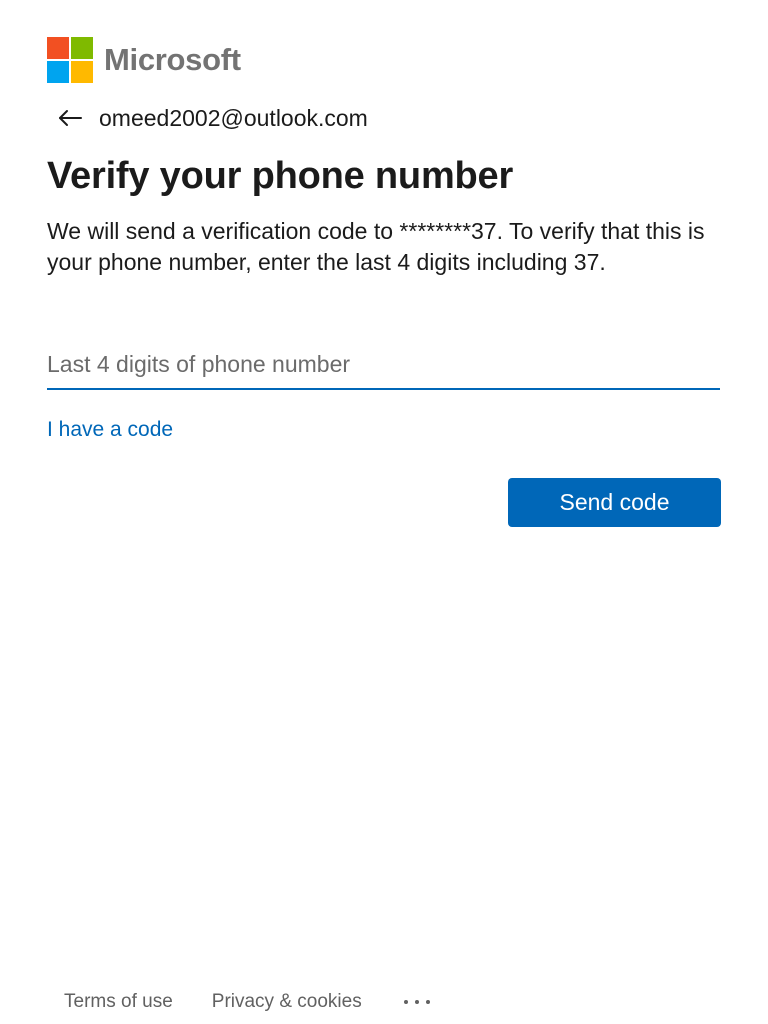 Image resolution: width=768 pixels, height=1024 pixels. What do you see at coordinates (70, 118) in the screenshot?
I see `back-arrow-icon` at bounding box center [70, 118].